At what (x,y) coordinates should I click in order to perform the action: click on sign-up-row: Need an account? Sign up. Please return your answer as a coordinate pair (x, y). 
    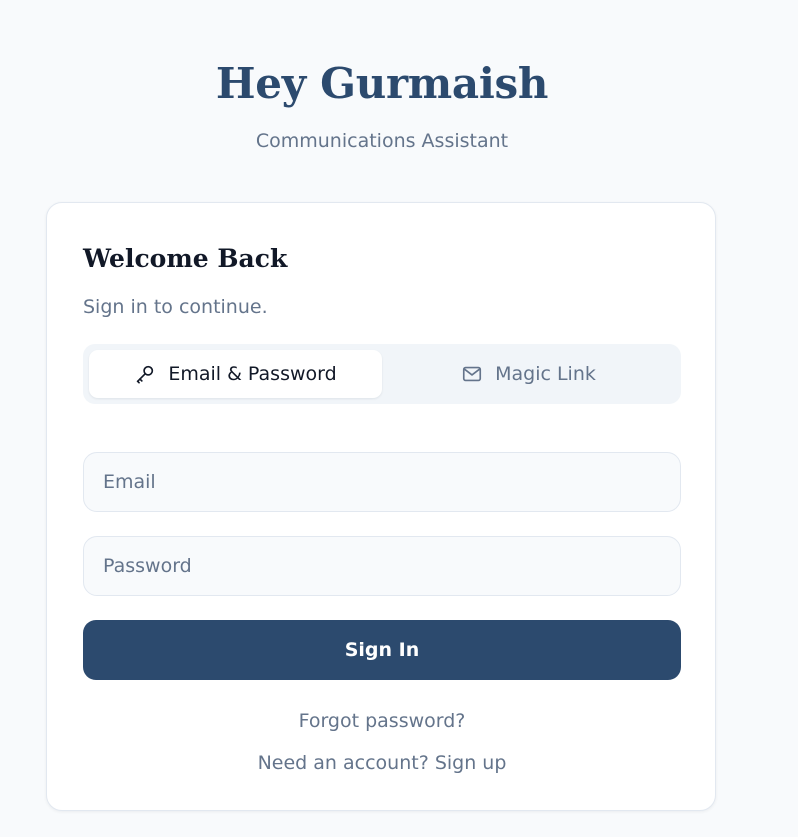
    Looking at the image, I should click on (382, 763).